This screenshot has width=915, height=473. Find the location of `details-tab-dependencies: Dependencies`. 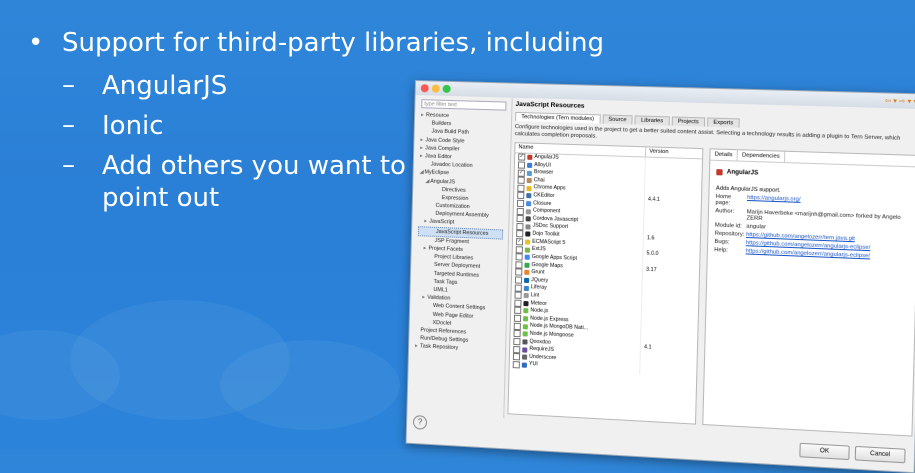

details-tab-dependencies: Dependencies is located at coordinates (761, 156).